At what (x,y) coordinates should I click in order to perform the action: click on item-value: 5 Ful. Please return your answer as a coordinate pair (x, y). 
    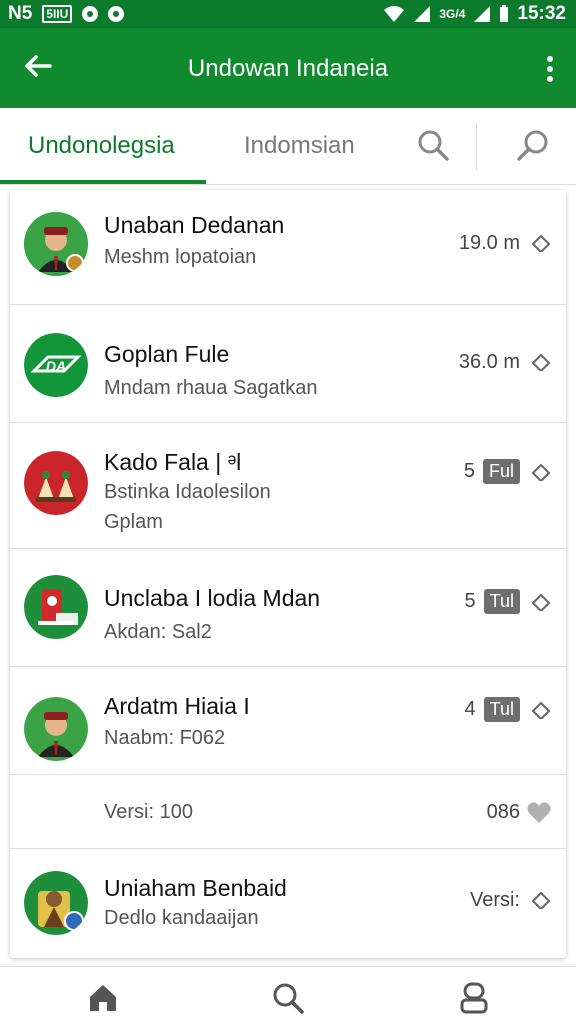
    Looking at the image, I should click on (492, 471).